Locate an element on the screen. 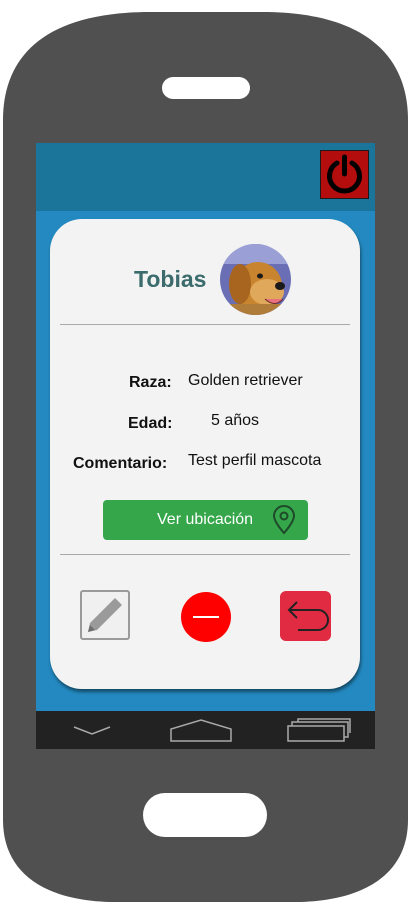 This screenshot has height=911, width=411. android-nav-bar is located at coordinates (205, 730).